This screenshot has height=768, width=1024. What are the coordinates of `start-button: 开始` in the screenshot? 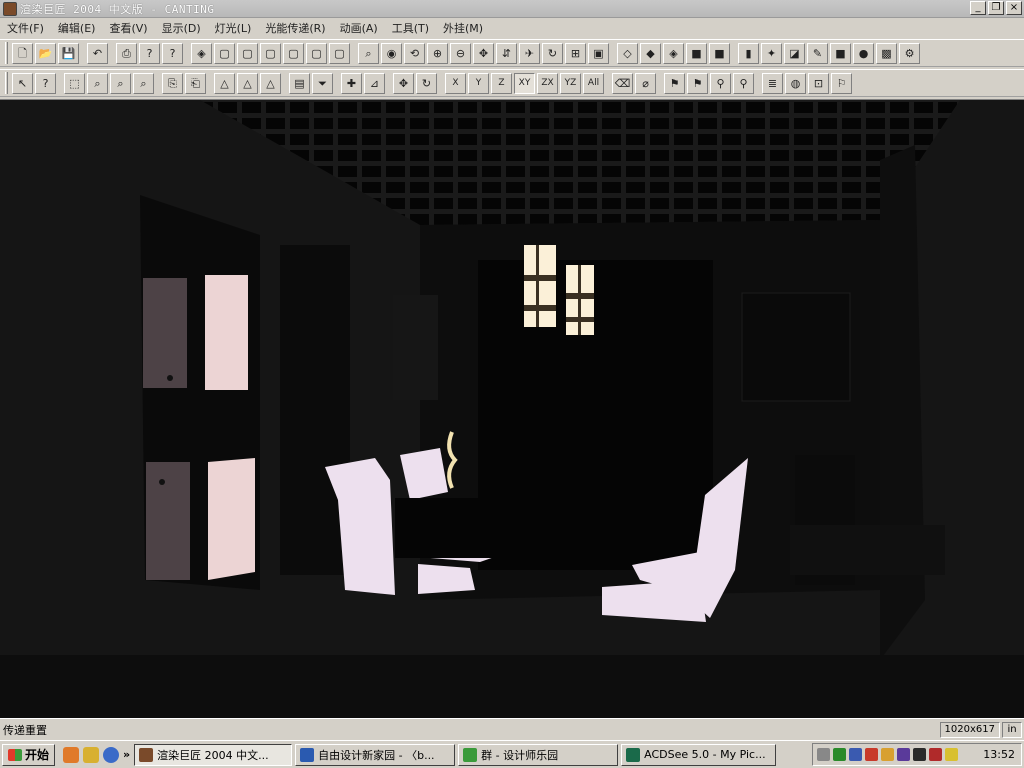 It's located at (29, 754).